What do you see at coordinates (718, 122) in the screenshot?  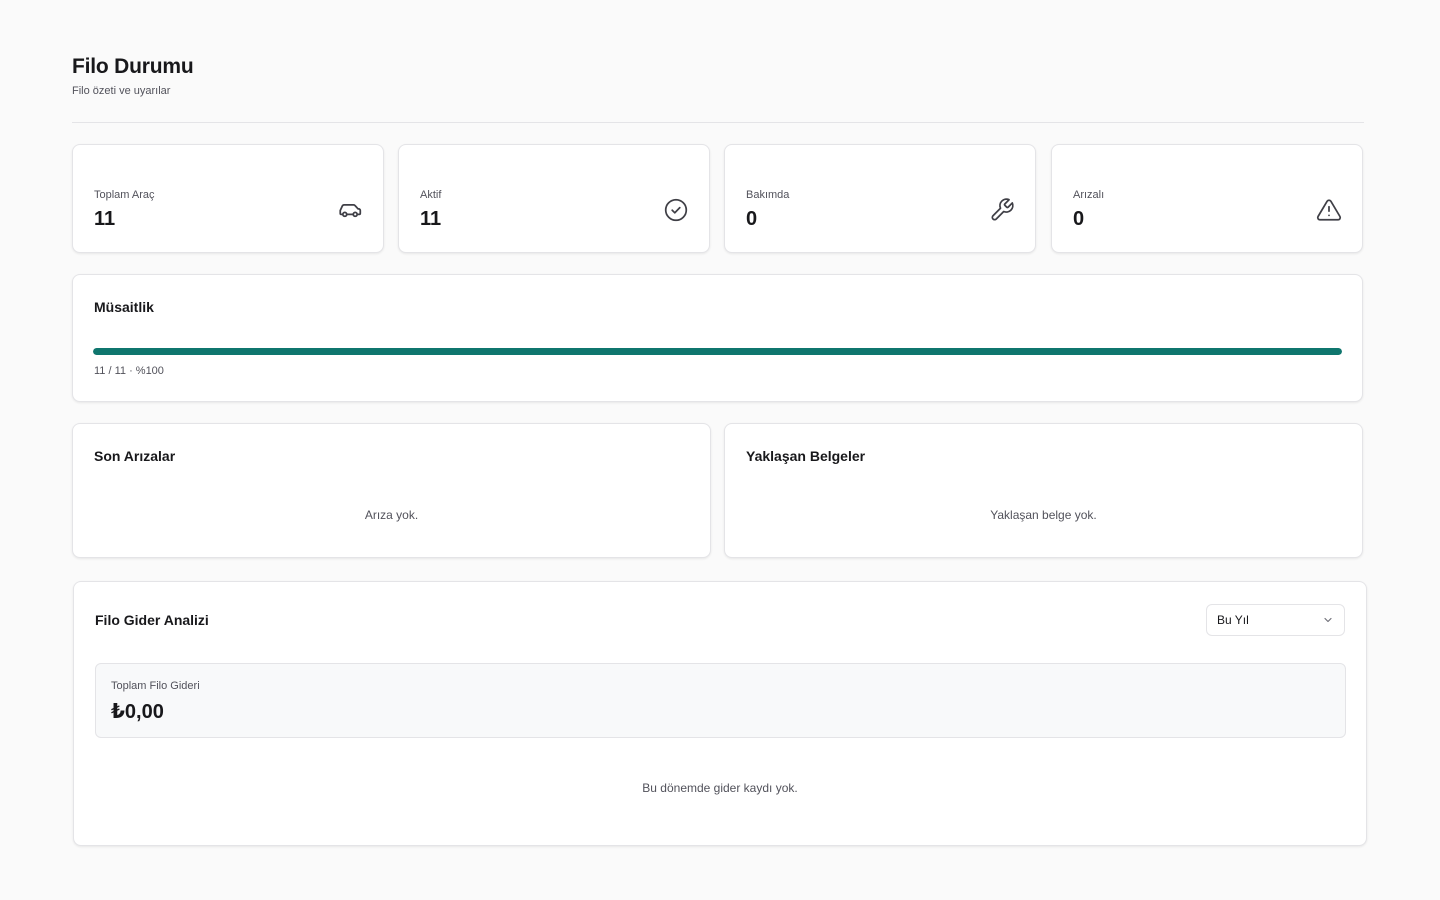 I see `header-divider` at bounding box center [718, 122].